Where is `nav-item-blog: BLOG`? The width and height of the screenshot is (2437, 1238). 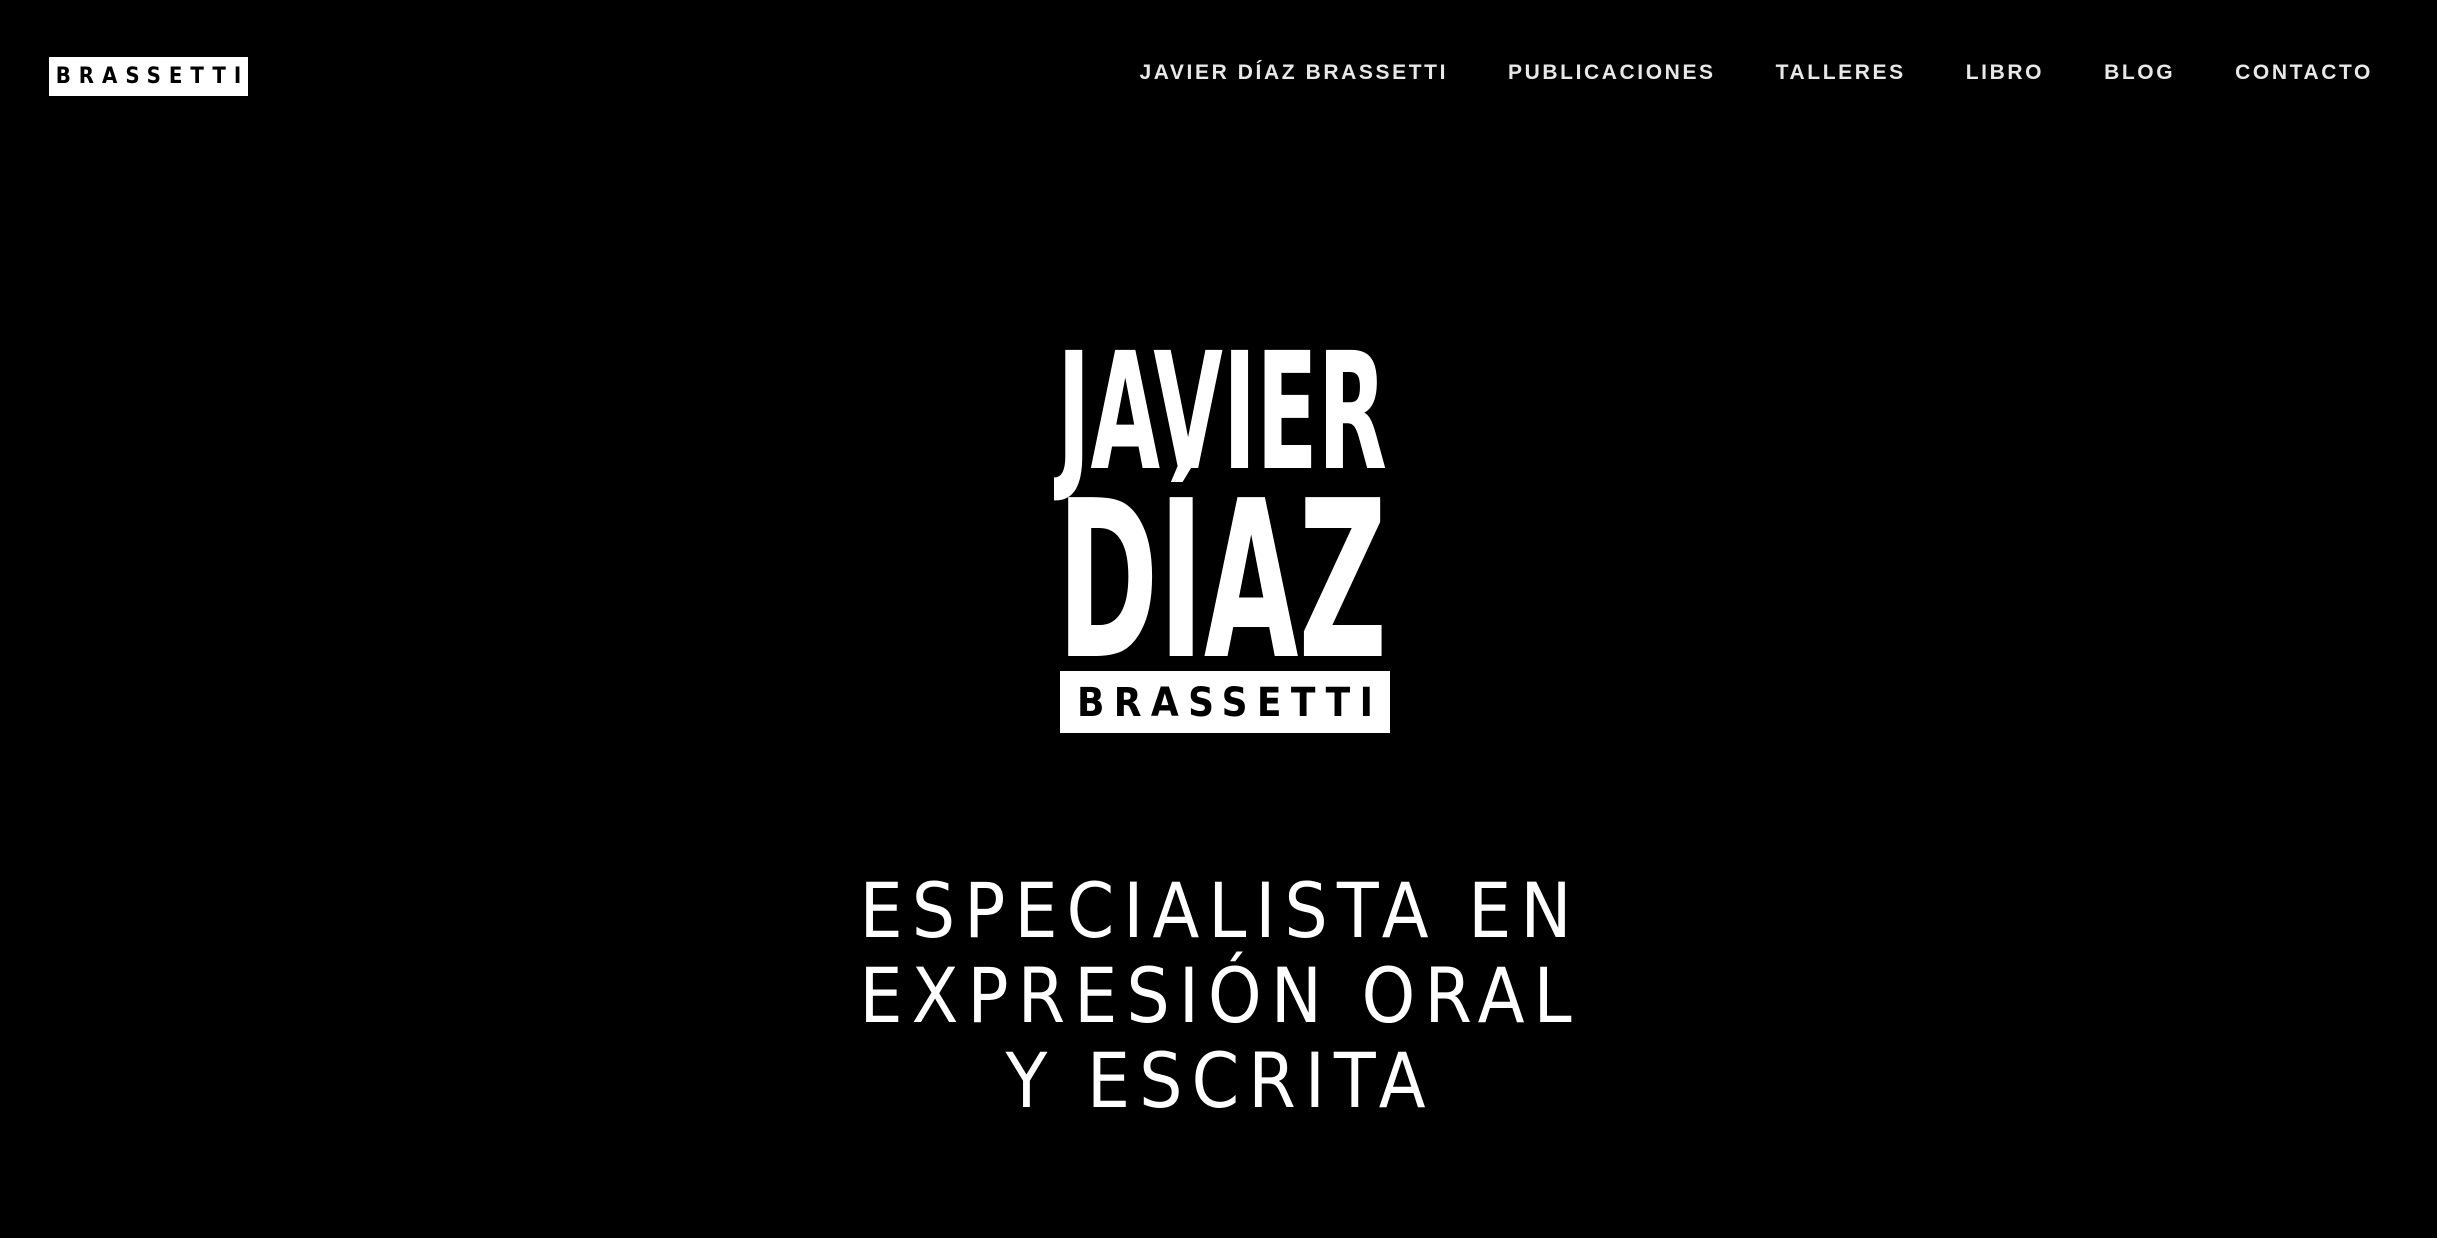 nav-item-blog: BLOG is located at coordinates (2139, 73).